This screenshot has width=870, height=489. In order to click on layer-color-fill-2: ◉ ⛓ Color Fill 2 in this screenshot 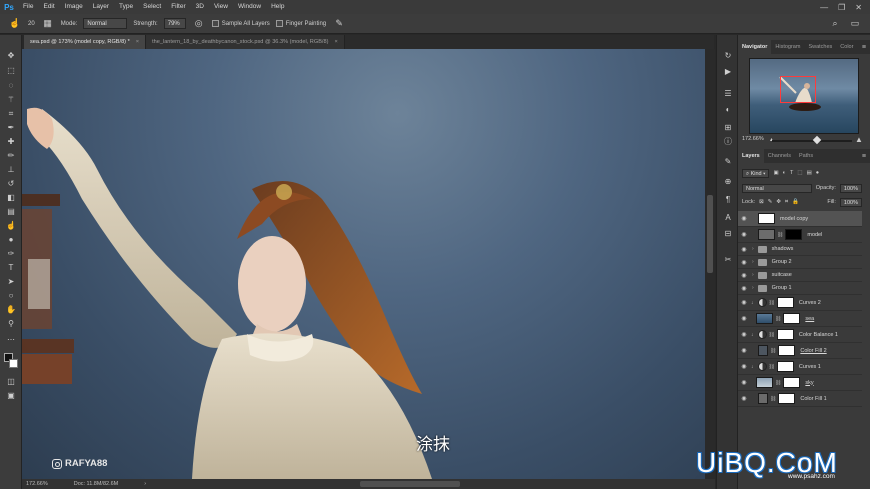, I will do `click(800, 351)`.